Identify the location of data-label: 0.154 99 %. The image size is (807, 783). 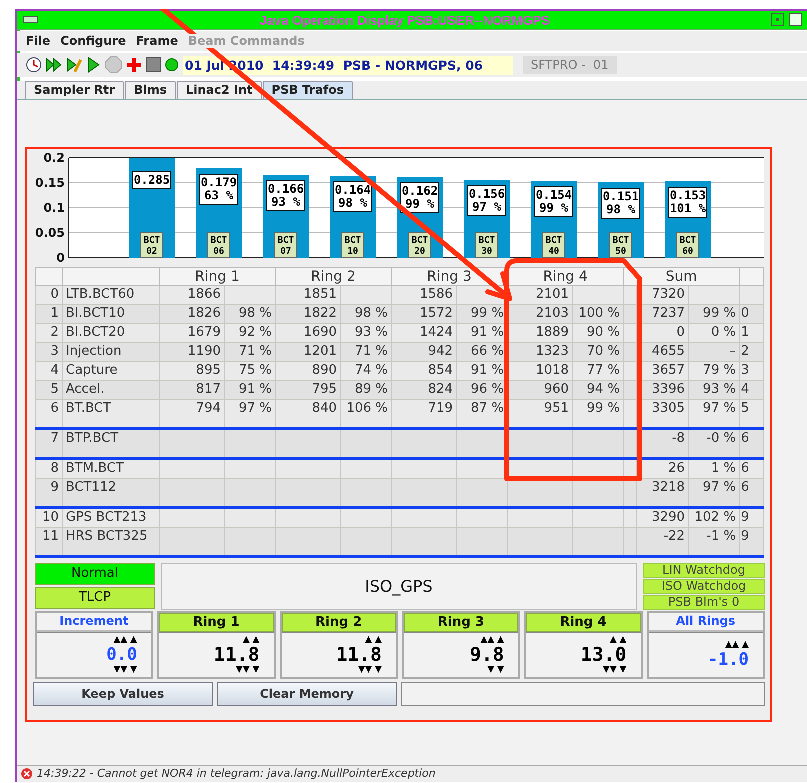
(554, 202).